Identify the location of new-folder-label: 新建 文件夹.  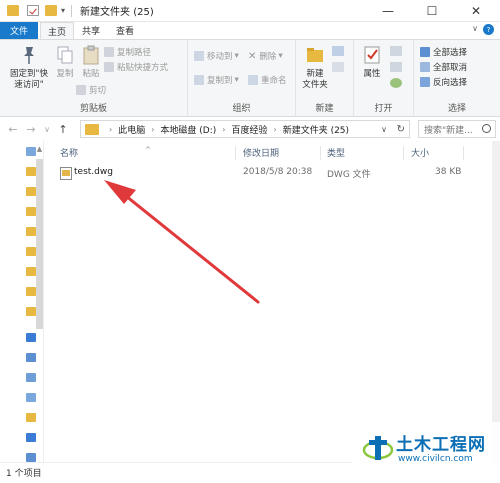
(315, 79).